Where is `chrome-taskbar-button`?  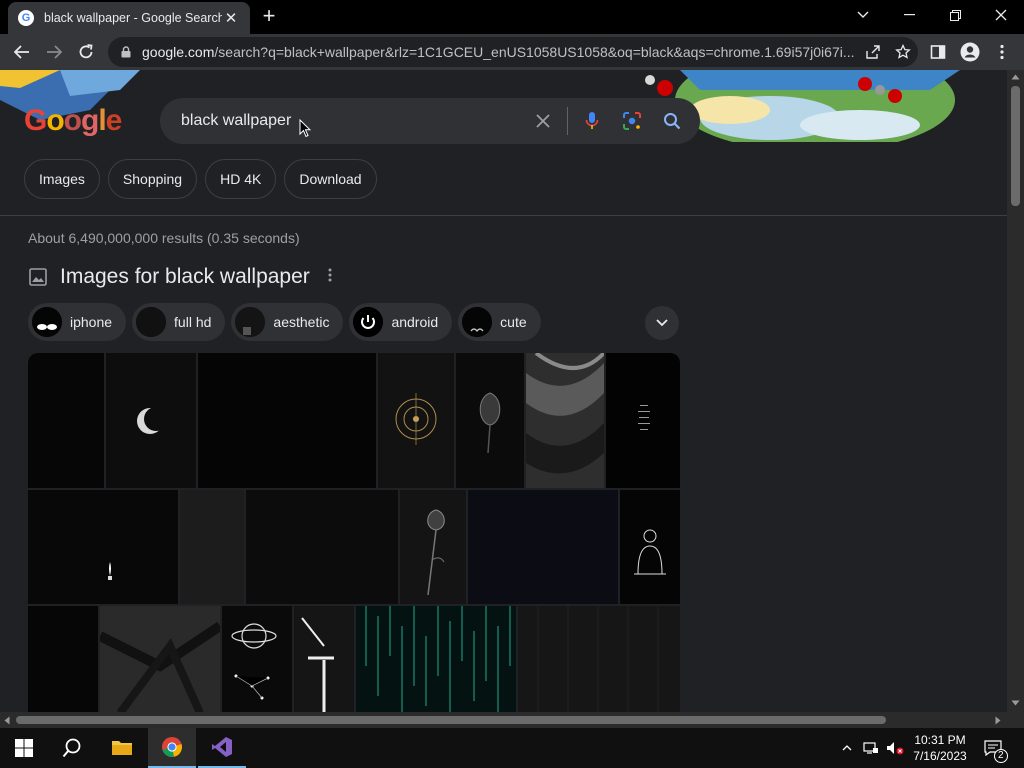
chrome-taskbar-button is located at coordinates (172, 748).